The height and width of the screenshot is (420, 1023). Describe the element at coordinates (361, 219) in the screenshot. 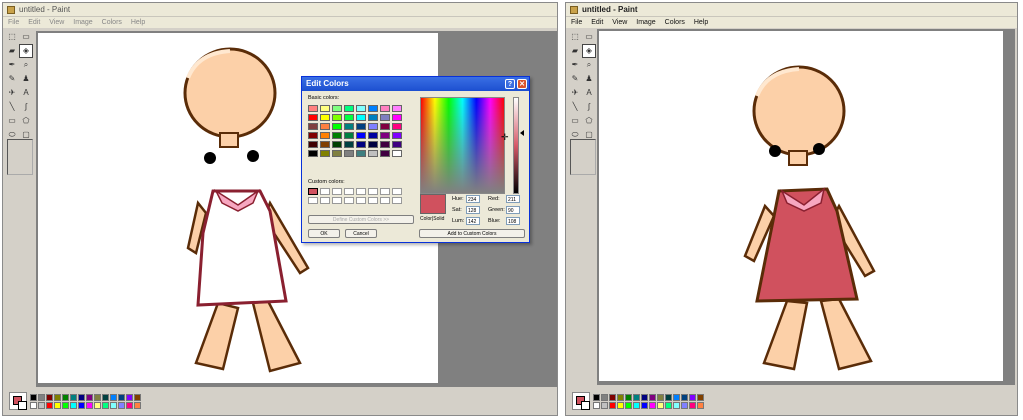

I see `define-custom-colors-button: Define Custom Colors >>` at that location.